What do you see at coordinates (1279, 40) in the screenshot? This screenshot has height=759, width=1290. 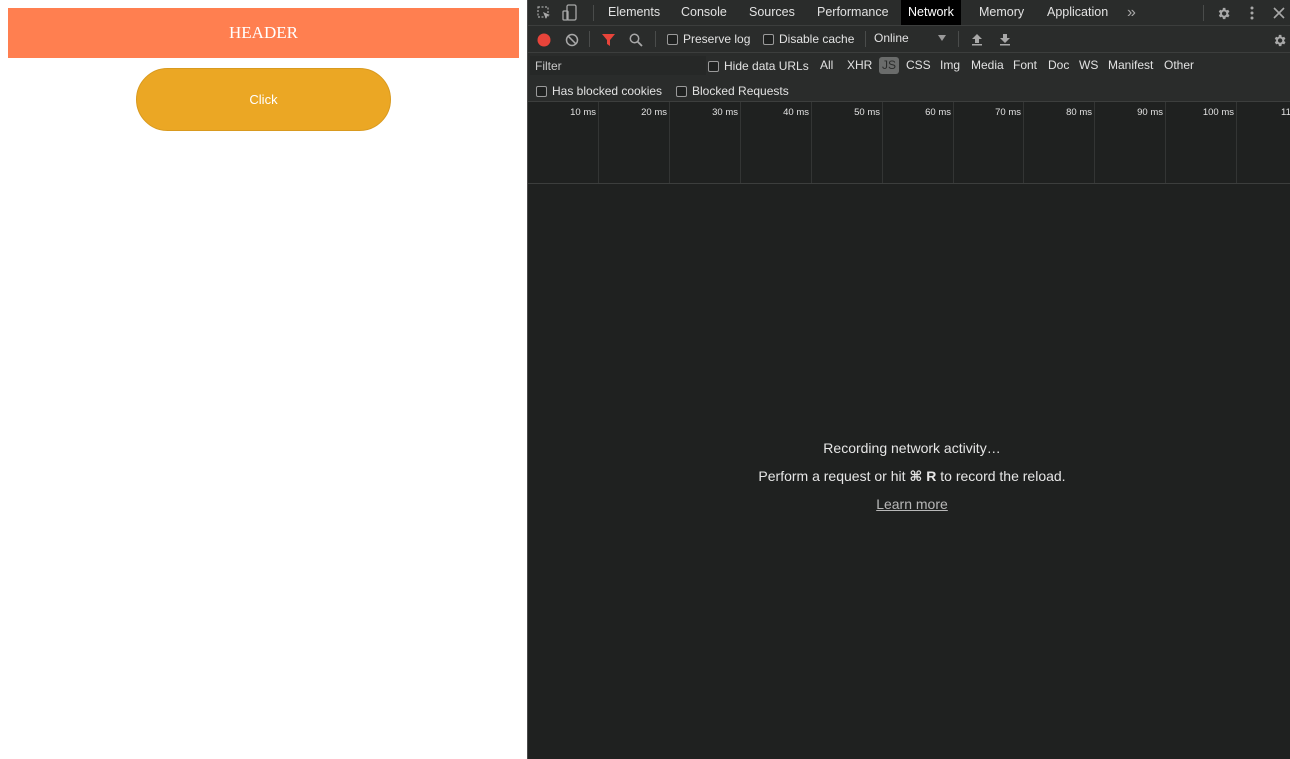 I see `network-settings-gear-icon` at bounding box center [1279, 40].